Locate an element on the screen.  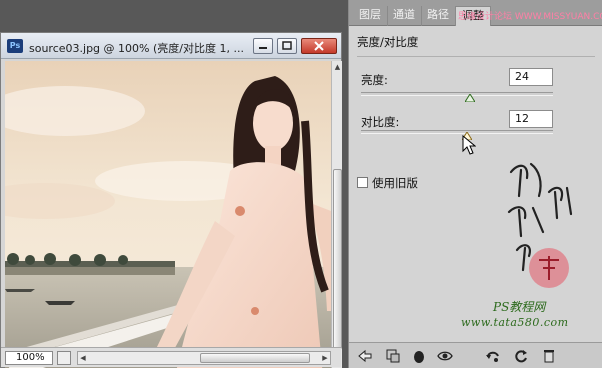
view-previous-button is located at coordinates (493, 356).